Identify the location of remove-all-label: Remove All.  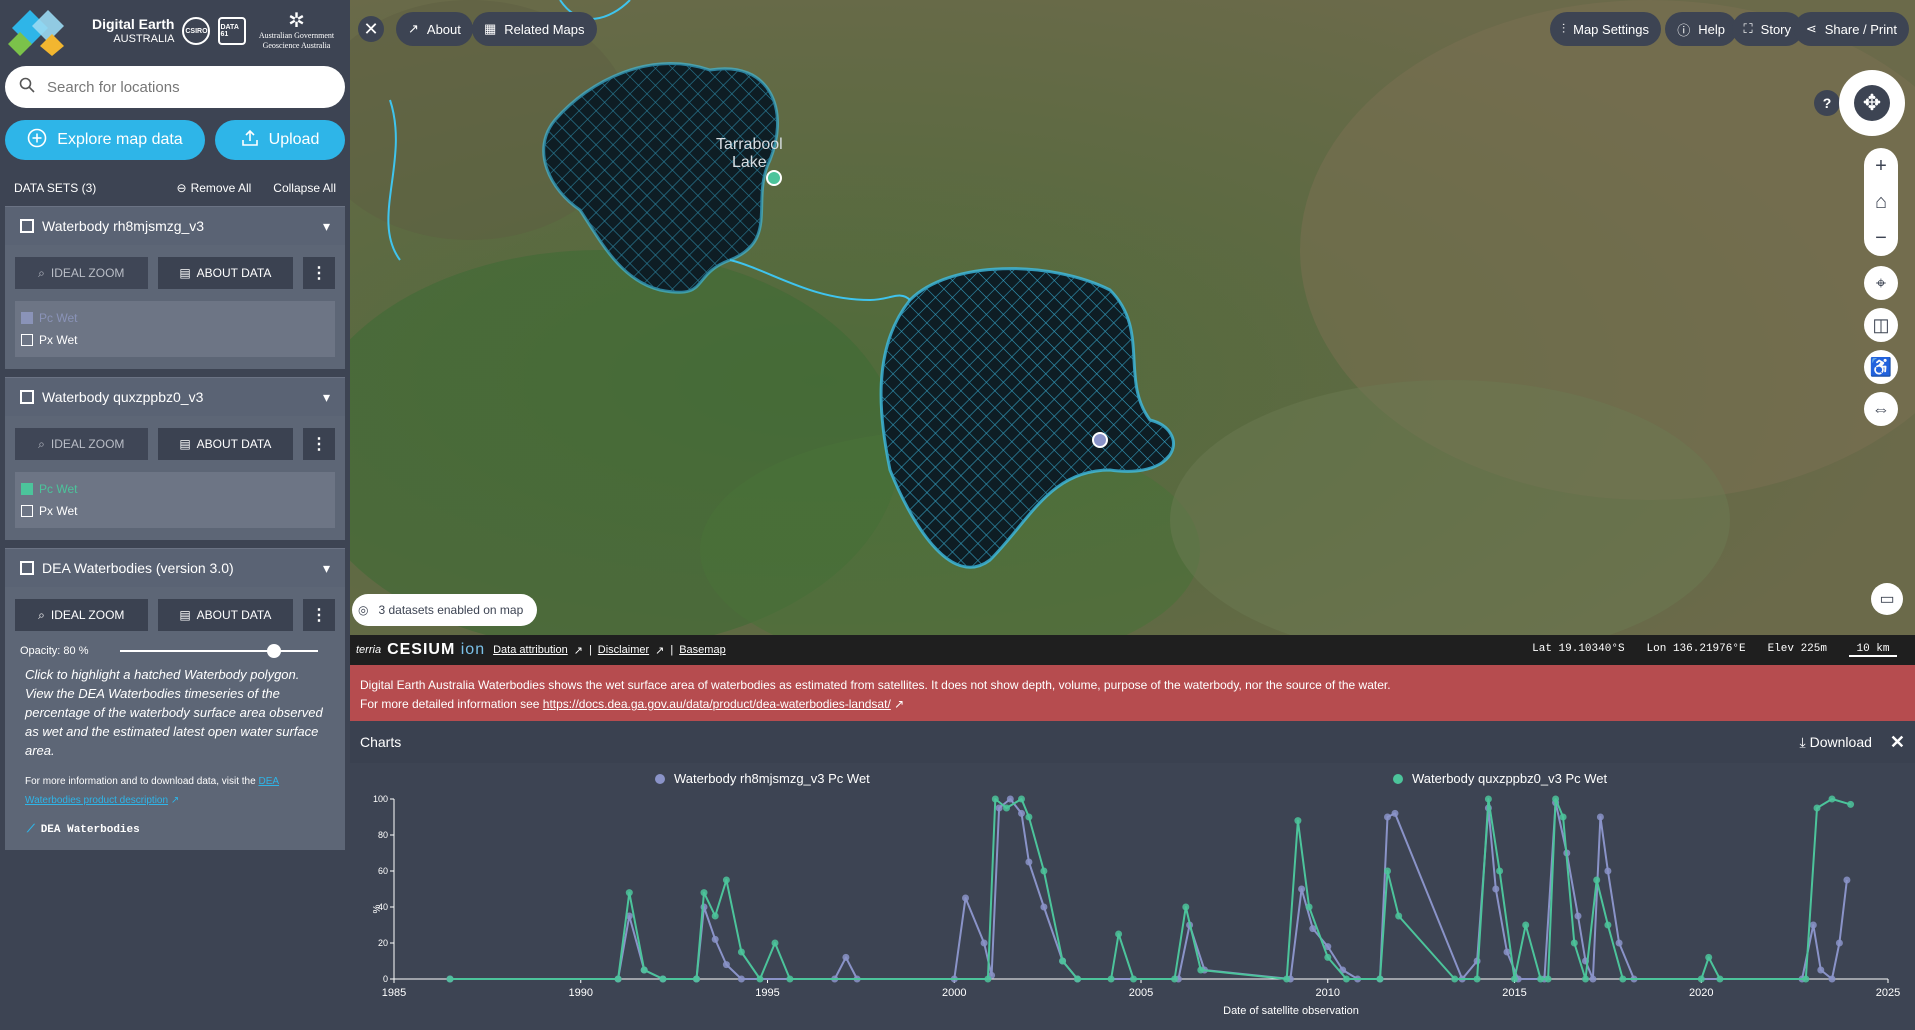
(221, 188).